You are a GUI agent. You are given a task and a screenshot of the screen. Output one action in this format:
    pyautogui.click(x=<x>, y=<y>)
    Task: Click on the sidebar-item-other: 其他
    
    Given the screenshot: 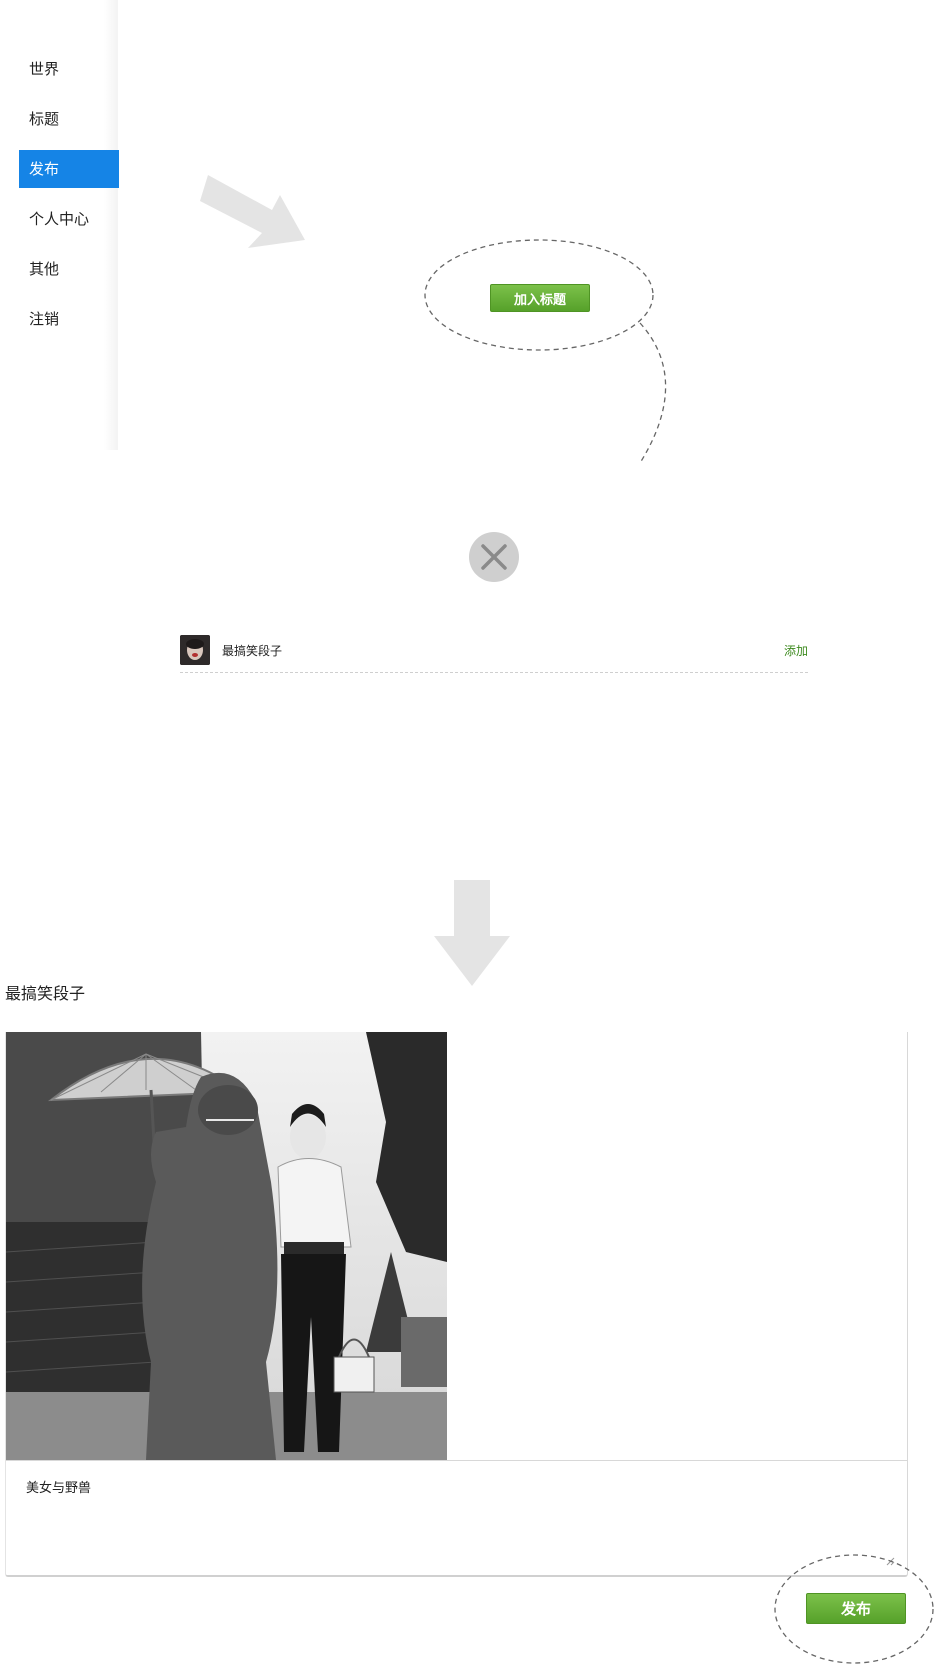 What is the action you would take?
    pyautogui.click(x=69, y=269)
    